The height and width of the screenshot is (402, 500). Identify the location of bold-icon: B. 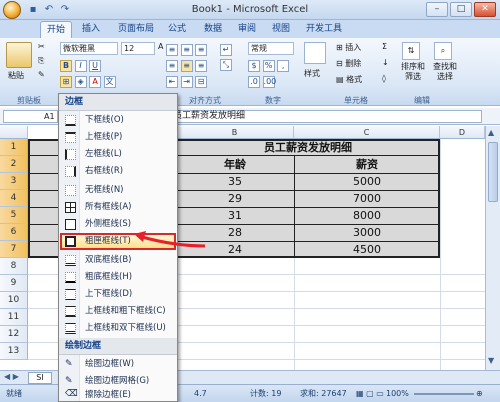
(66, 66).